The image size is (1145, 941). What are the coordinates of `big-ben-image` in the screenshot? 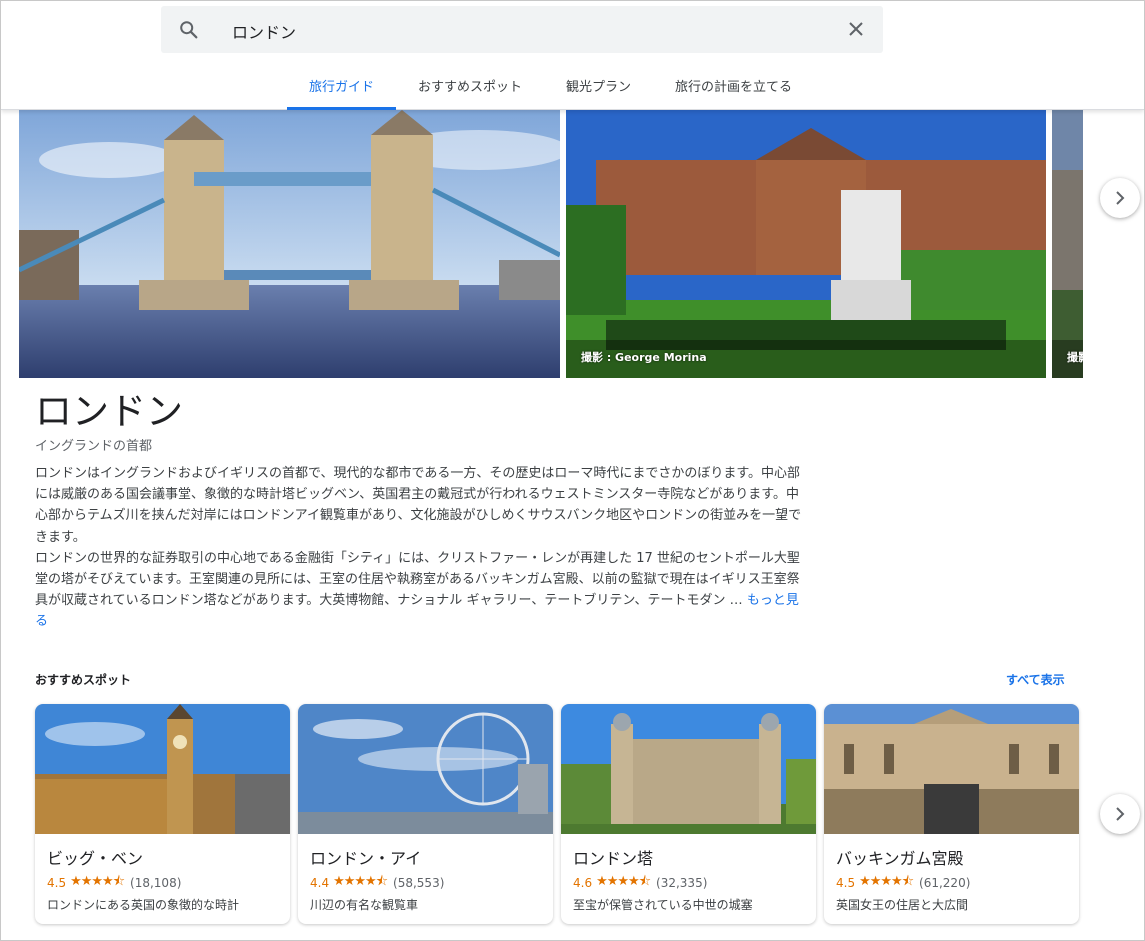 It's located at (162, 769).